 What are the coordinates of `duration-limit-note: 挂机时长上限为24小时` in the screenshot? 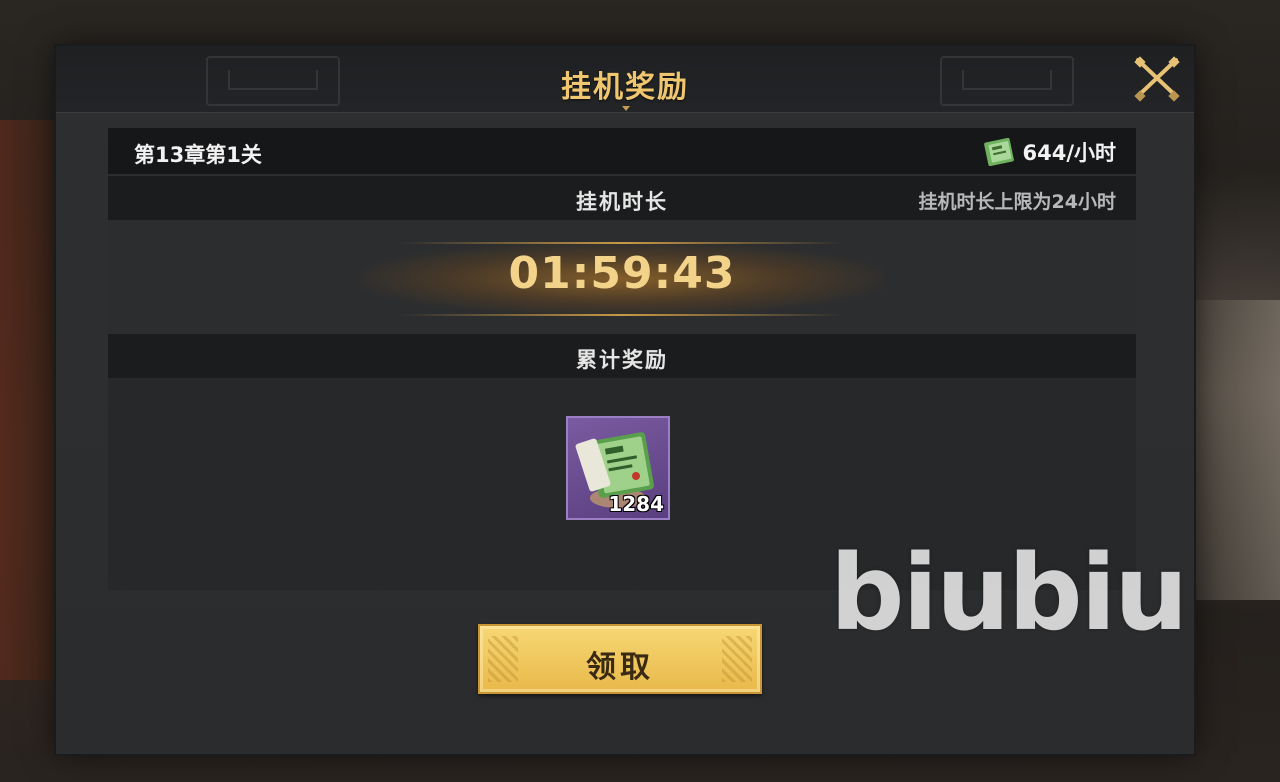 It's located at (1017, 202).